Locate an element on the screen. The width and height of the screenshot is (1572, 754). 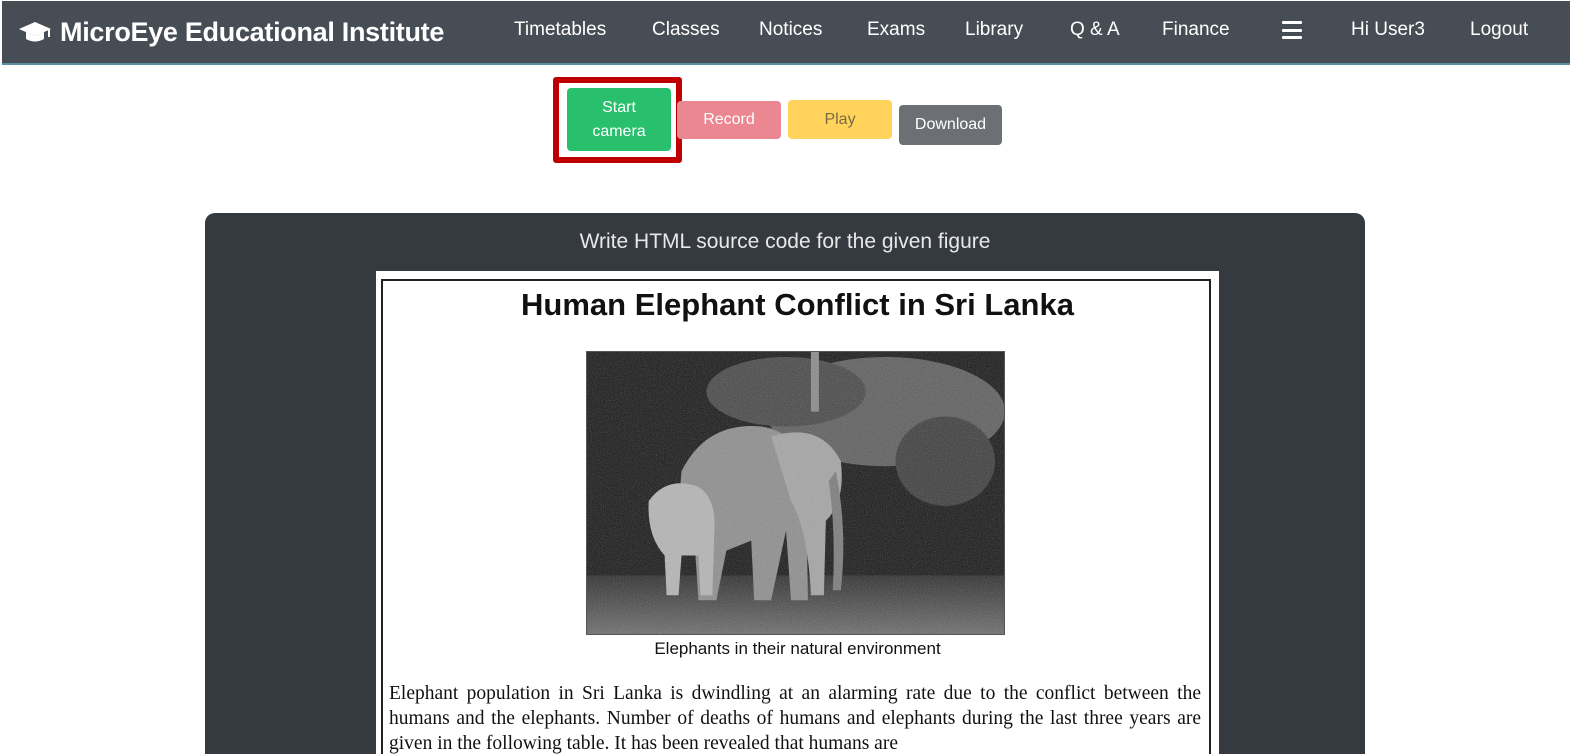
start-camera-button: Start camera is located at coordinates (619, 119).